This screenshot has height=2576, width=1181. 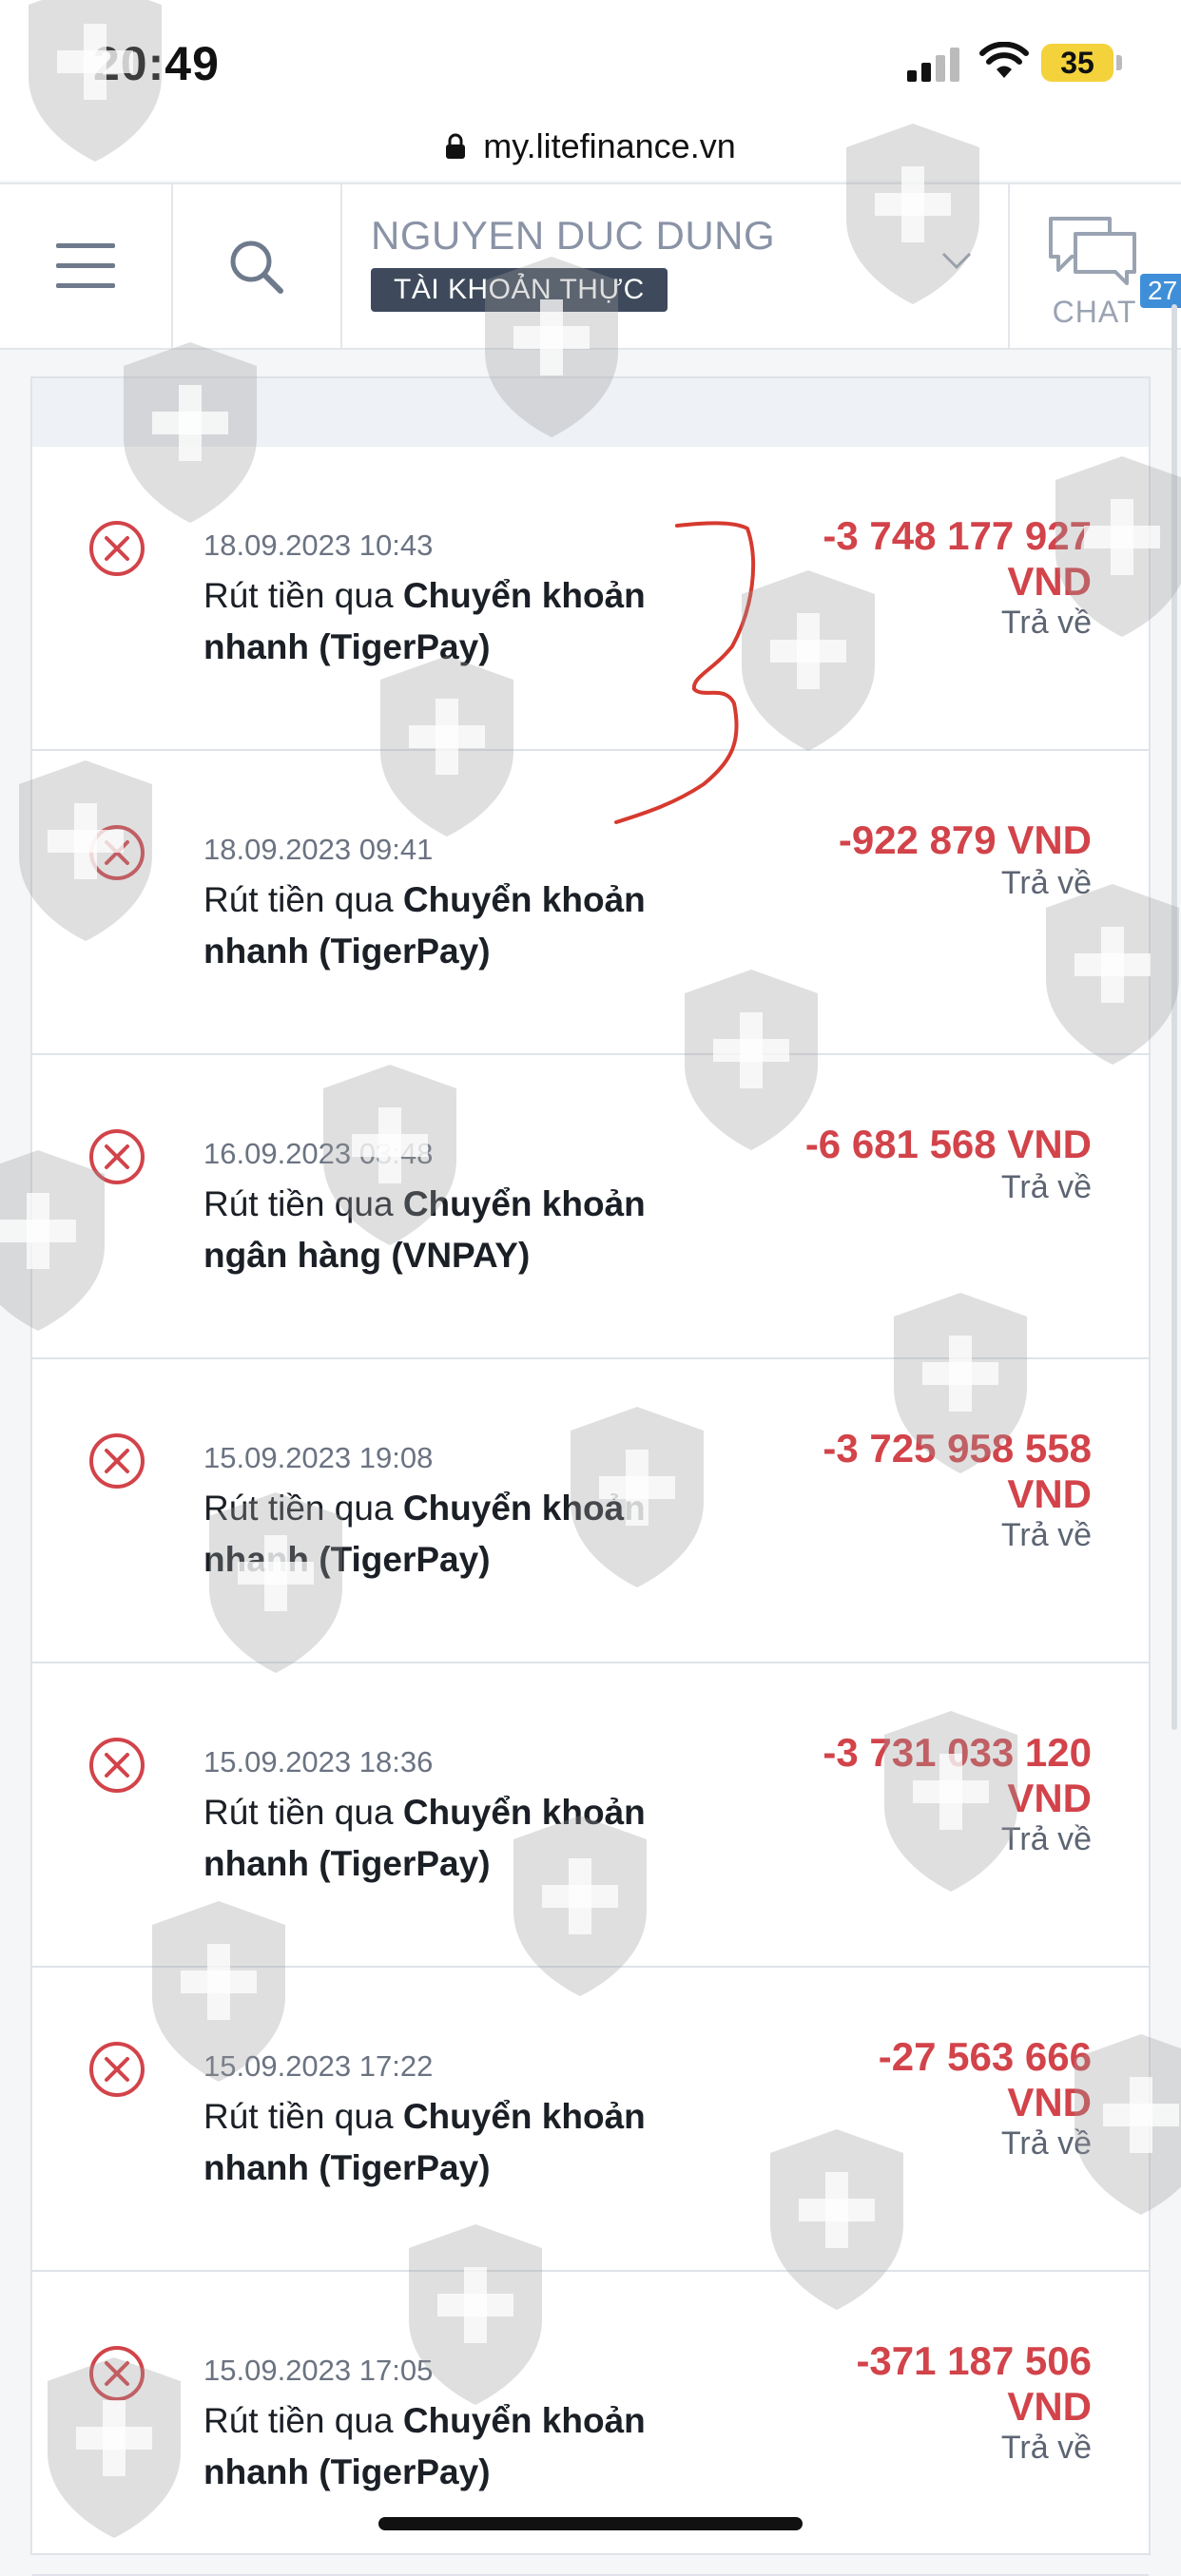 I want to click on transaction-amount: -3 748 177 927 VND, so click(x=911, y=559).